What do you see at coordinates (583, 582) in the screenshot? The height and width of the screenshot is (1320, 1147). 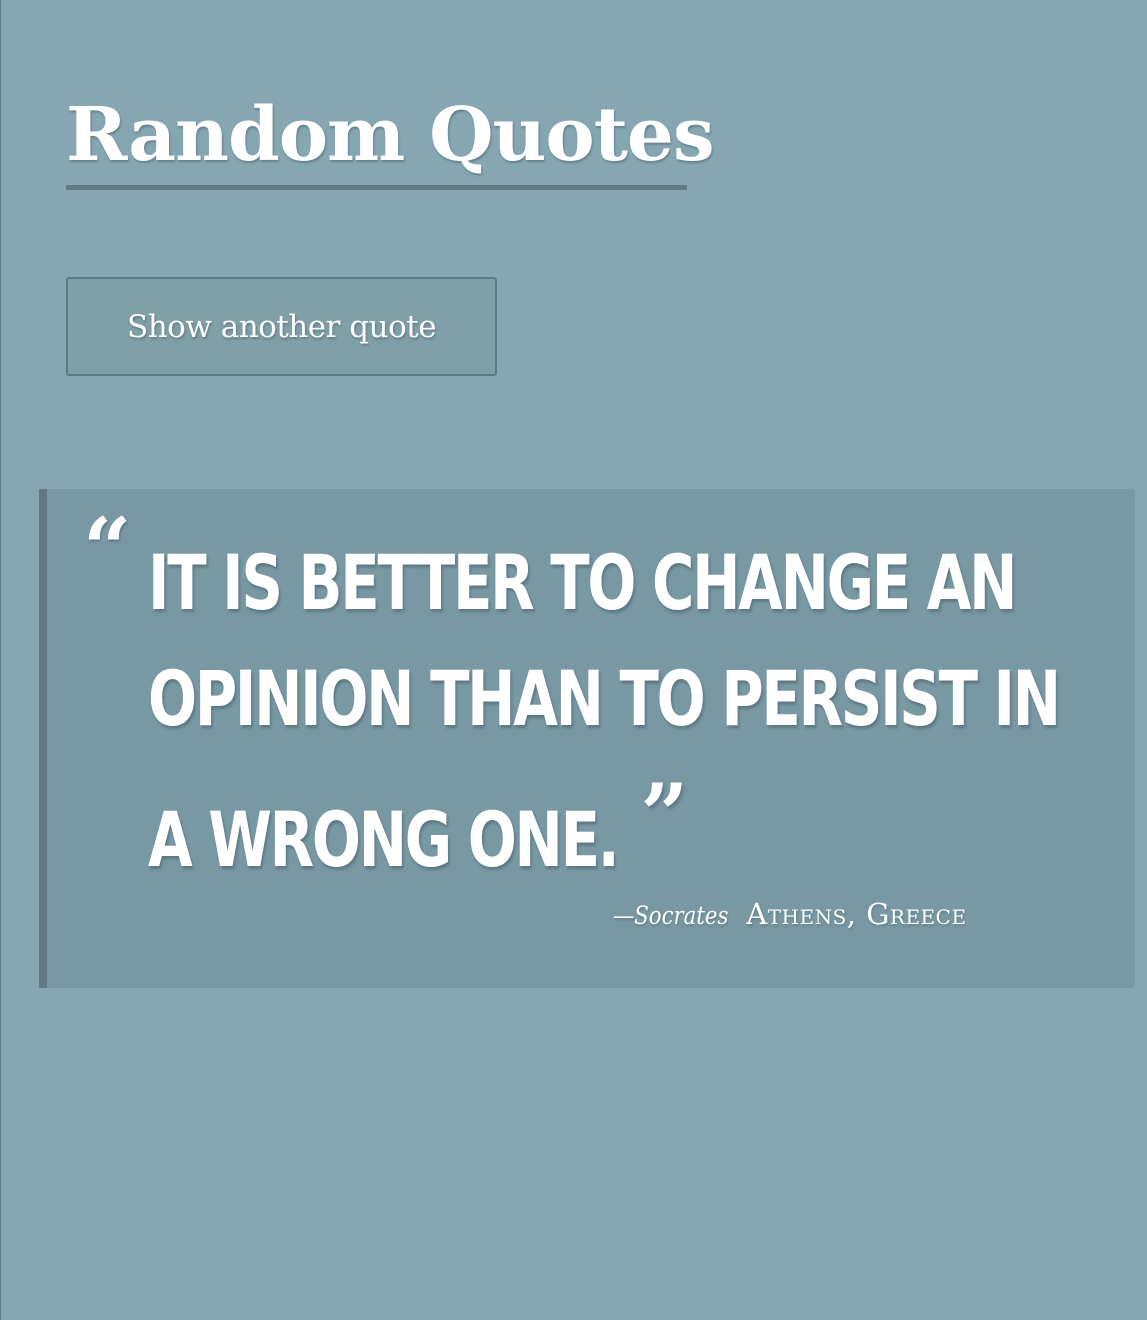 I see `quote-line: It is better to change an` at bounding box center [583, 582].